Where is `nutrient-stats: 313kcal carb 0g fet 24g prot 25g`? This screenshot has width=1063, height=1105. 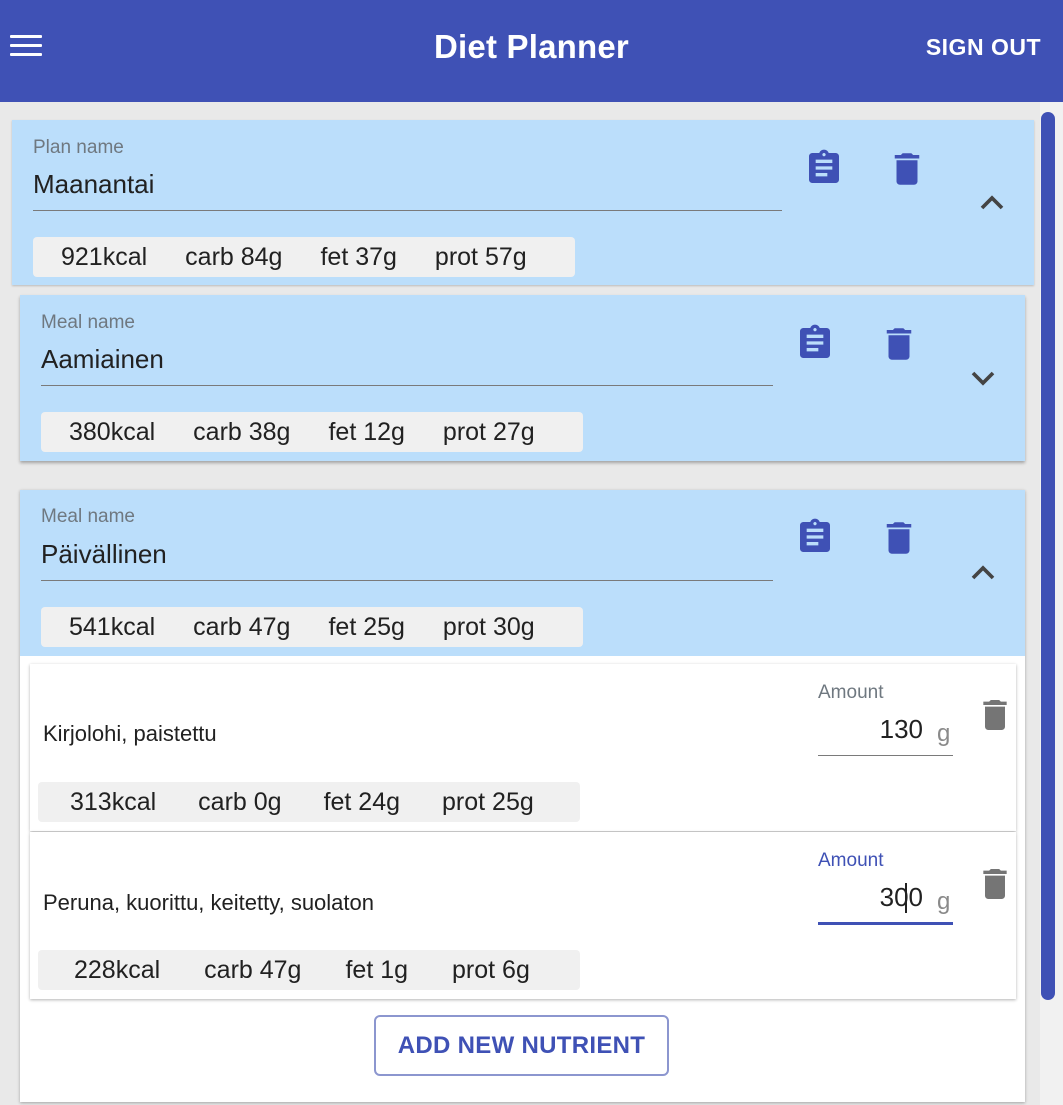 nutrient-stats: 313kcal carb 0g fet 24g prot 25g is located at coordinates (309, 802).